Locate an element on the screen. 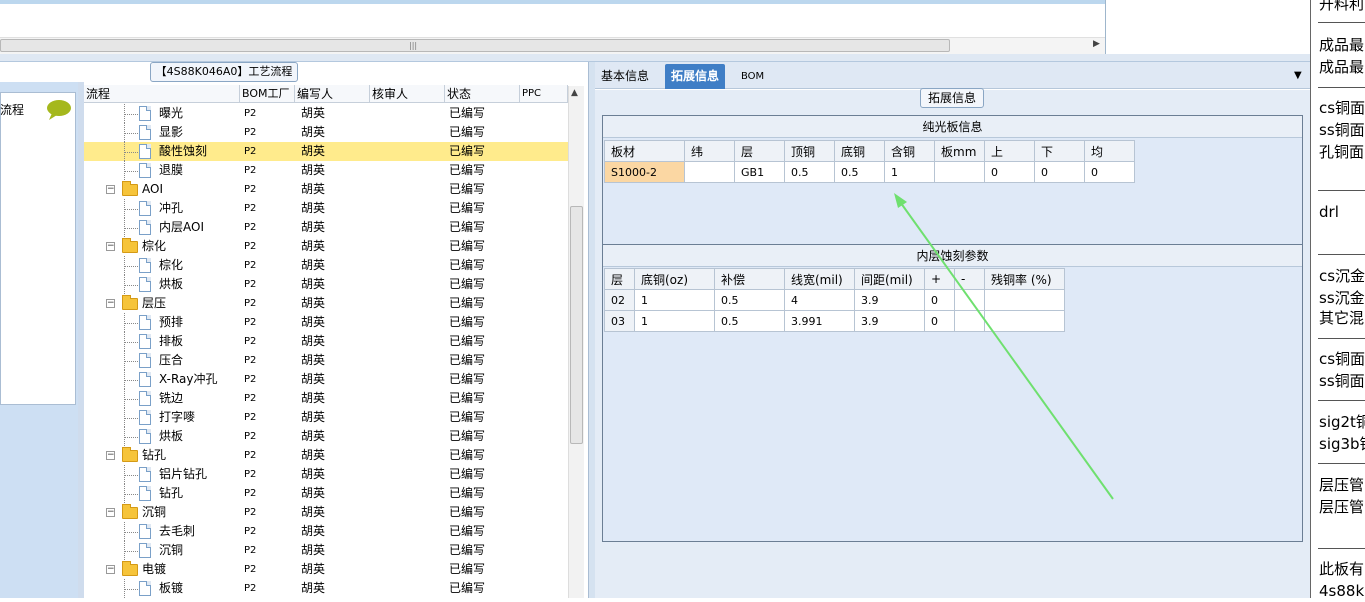 Image resolution: width=1365 pixels, height=602 pixels. tree-node: 酸性蚀刻 is located at coordinates (162, 151).